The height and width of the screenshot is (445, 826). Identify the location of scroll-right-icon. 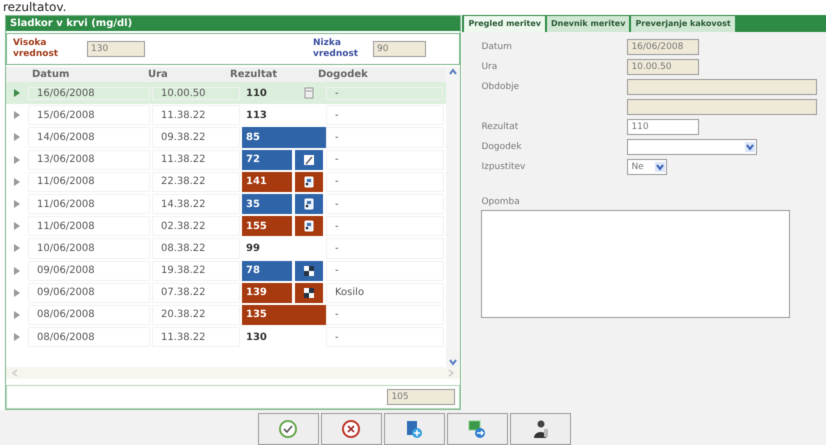
(451, 373).